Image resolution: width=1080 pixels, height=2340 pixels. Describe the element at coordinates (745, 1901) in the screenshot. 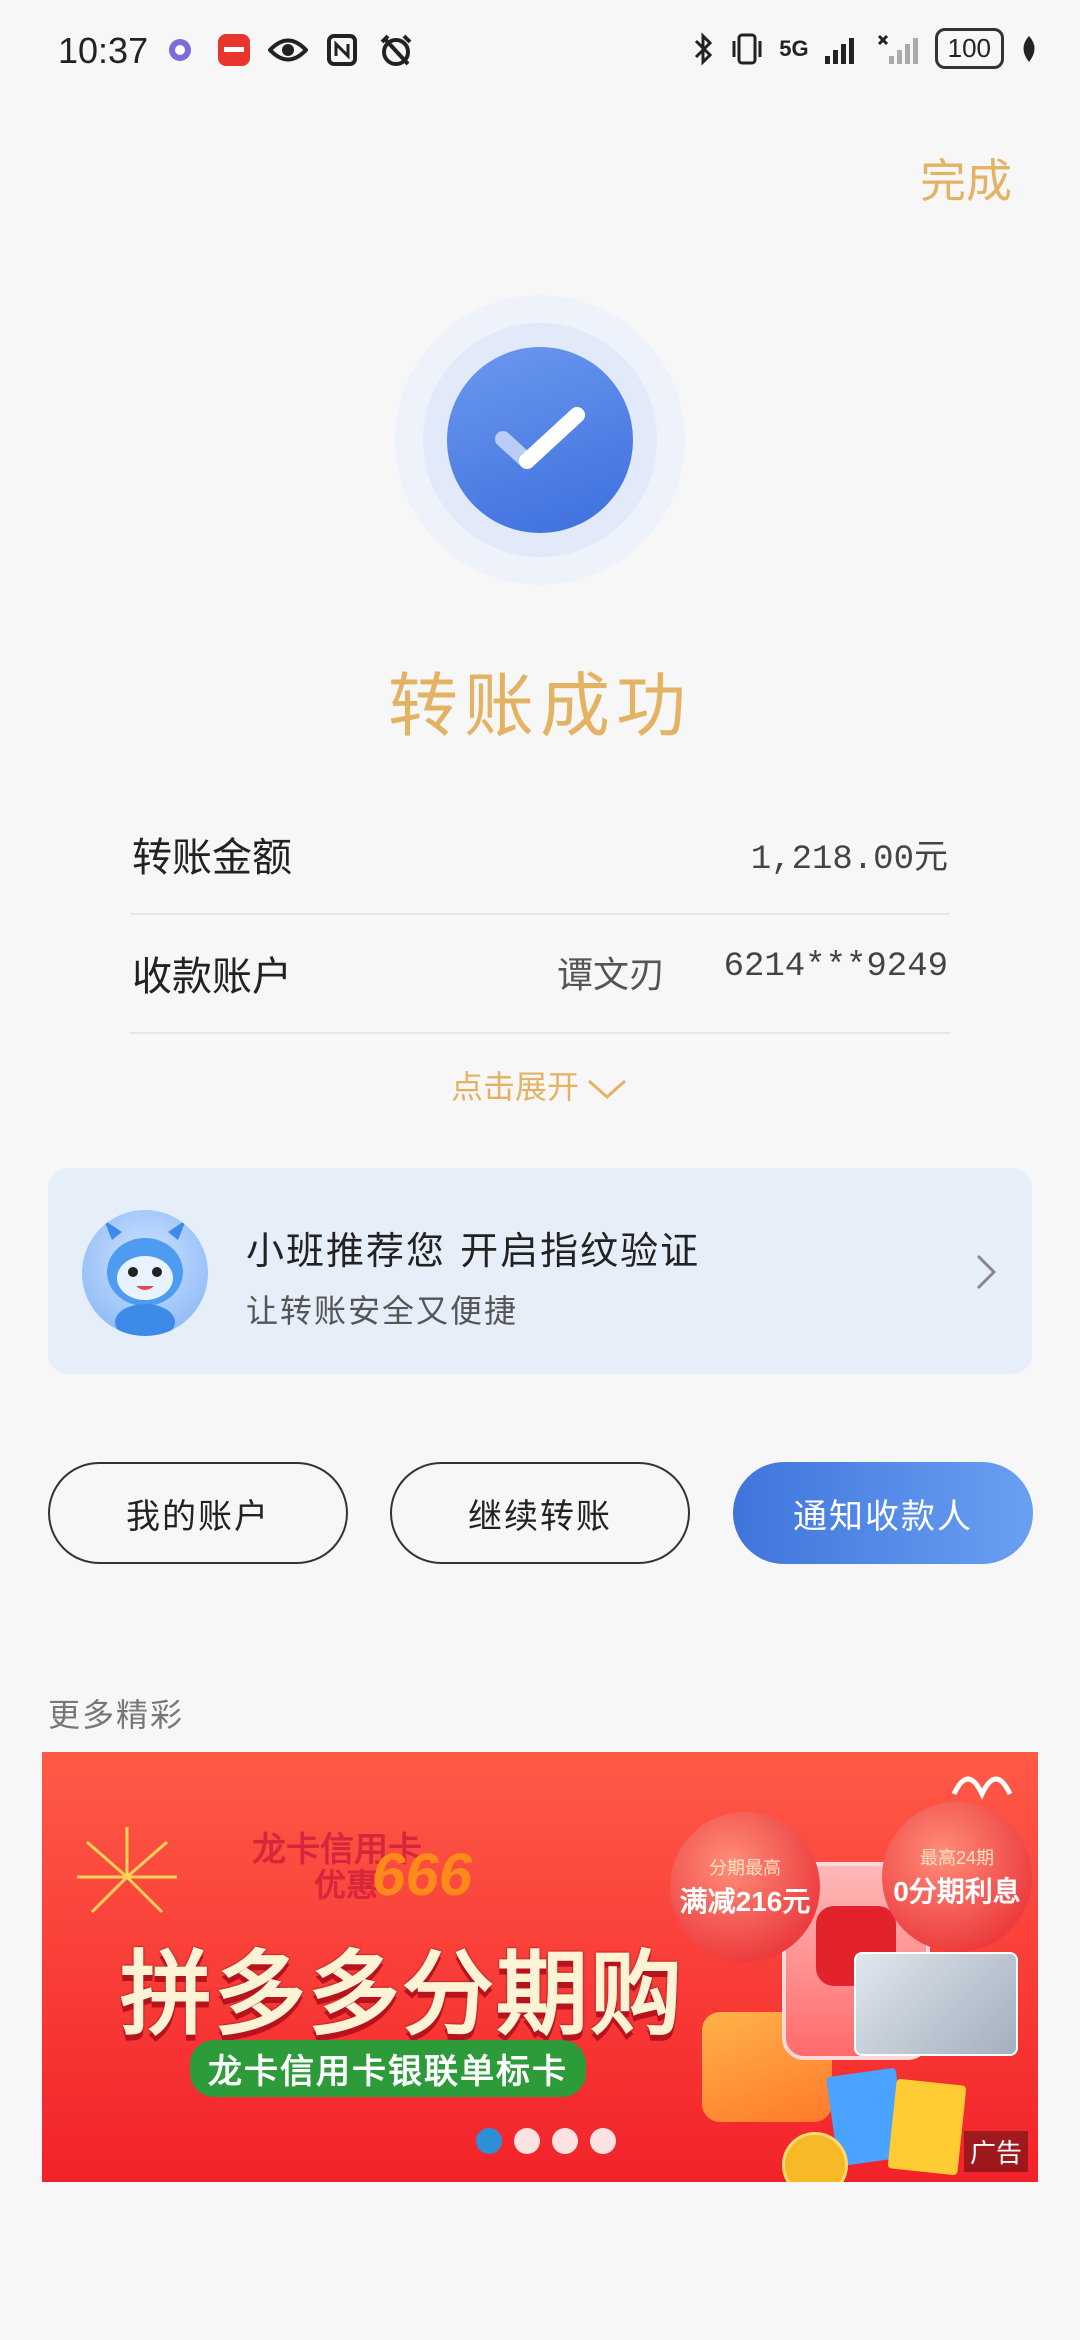

I see `bubble-left-big: 满减216元` at that location.